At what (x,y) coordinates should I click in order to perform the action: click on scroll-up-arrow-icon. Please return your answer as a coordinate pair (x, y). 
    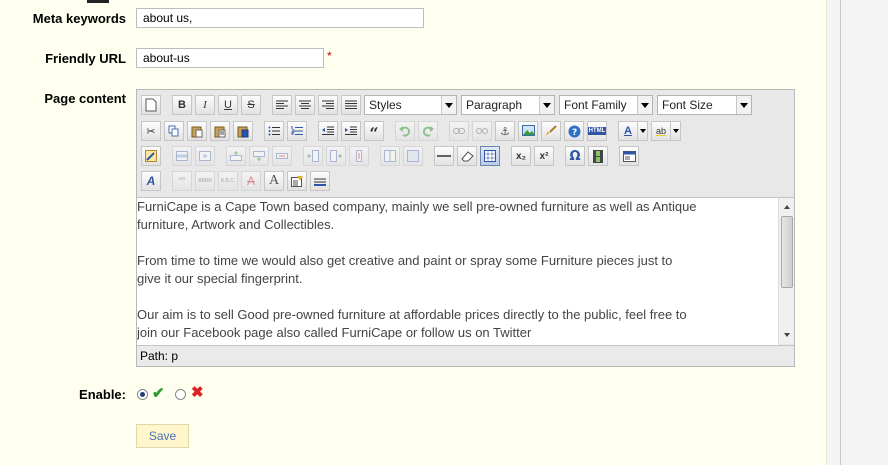
    Looking at the image, I should click on (786, 207).